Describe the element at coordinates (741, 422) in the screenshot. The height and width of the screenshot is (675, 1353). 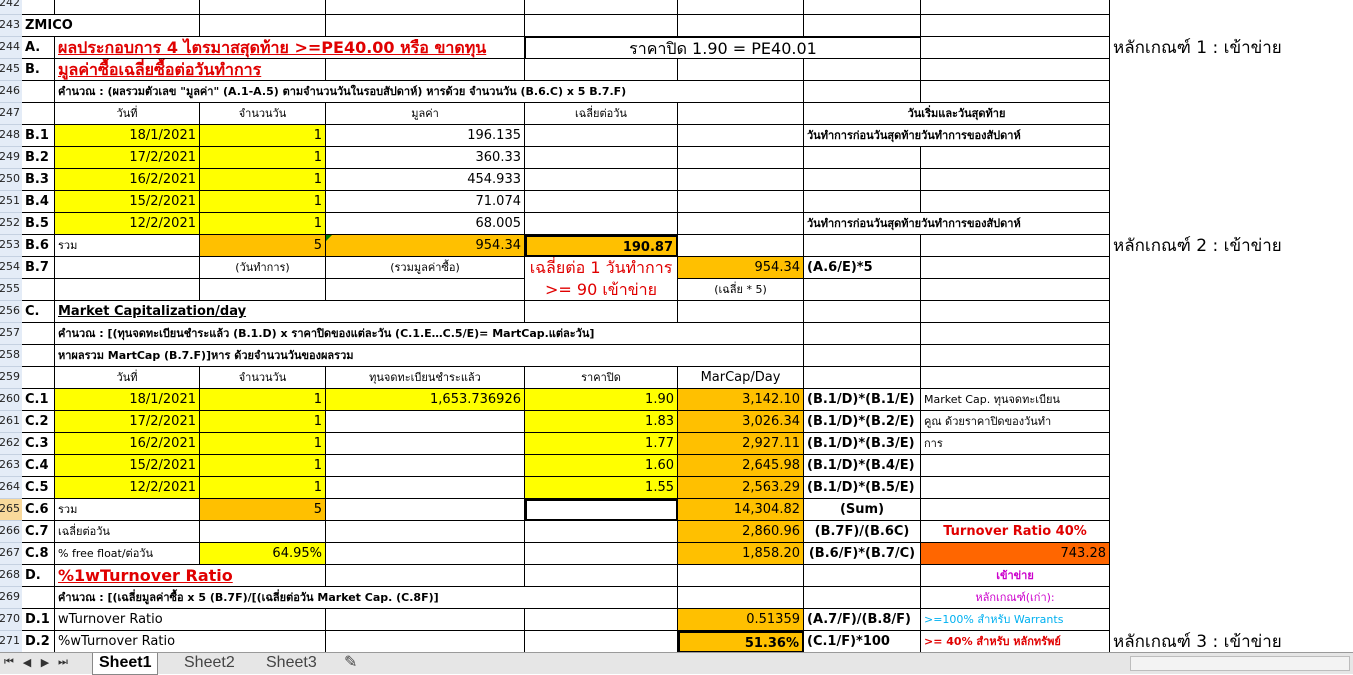
I see `marcap-cell: 3,026.34` at that location.